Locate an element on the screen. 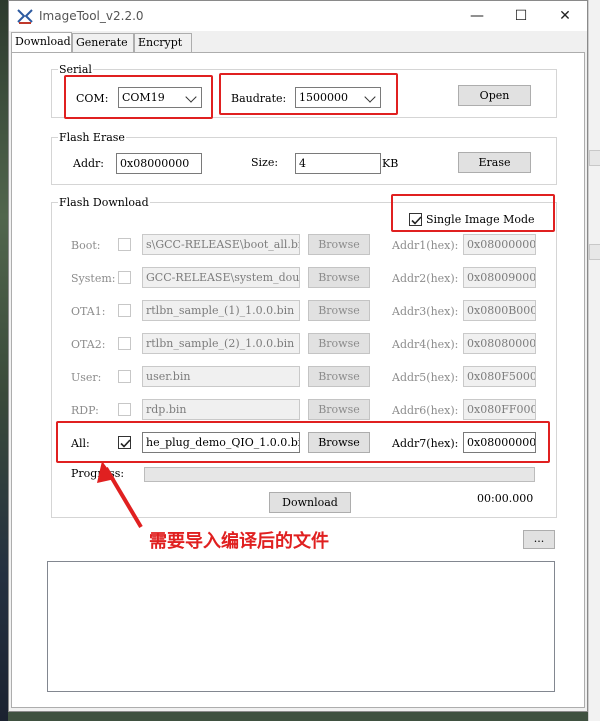 This screenshot has width=600, height=721. annotation-arrow-icon is located at coordinates (120, 495).